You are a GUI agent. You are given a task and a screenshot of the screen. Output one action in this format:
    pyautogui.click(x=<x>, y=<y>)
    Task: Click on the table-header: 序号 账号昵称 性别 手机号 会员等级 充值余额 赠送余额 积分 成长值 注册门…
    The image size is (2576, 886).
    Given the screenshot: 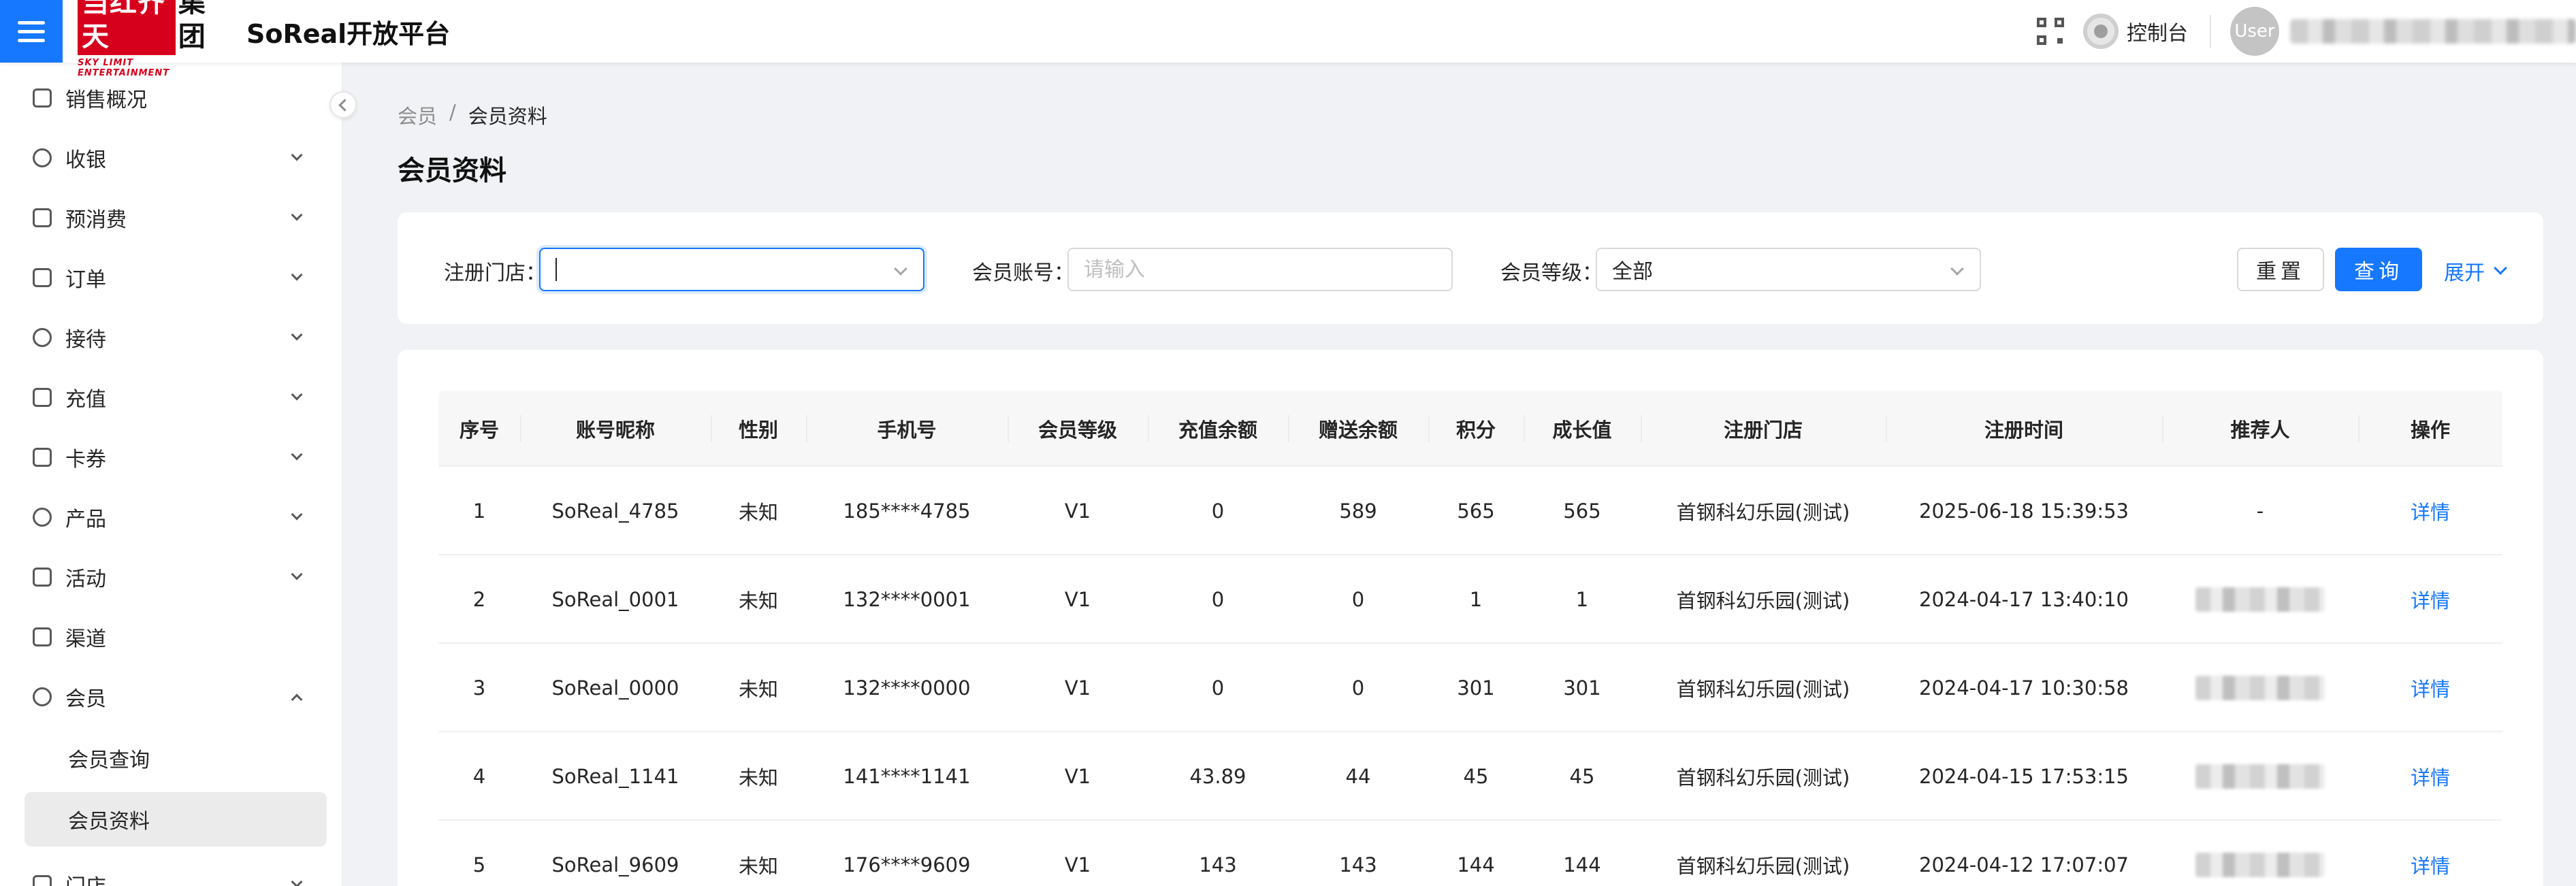 What is the action you would take?
    pyautogui.click(x=1470, y=429)
    